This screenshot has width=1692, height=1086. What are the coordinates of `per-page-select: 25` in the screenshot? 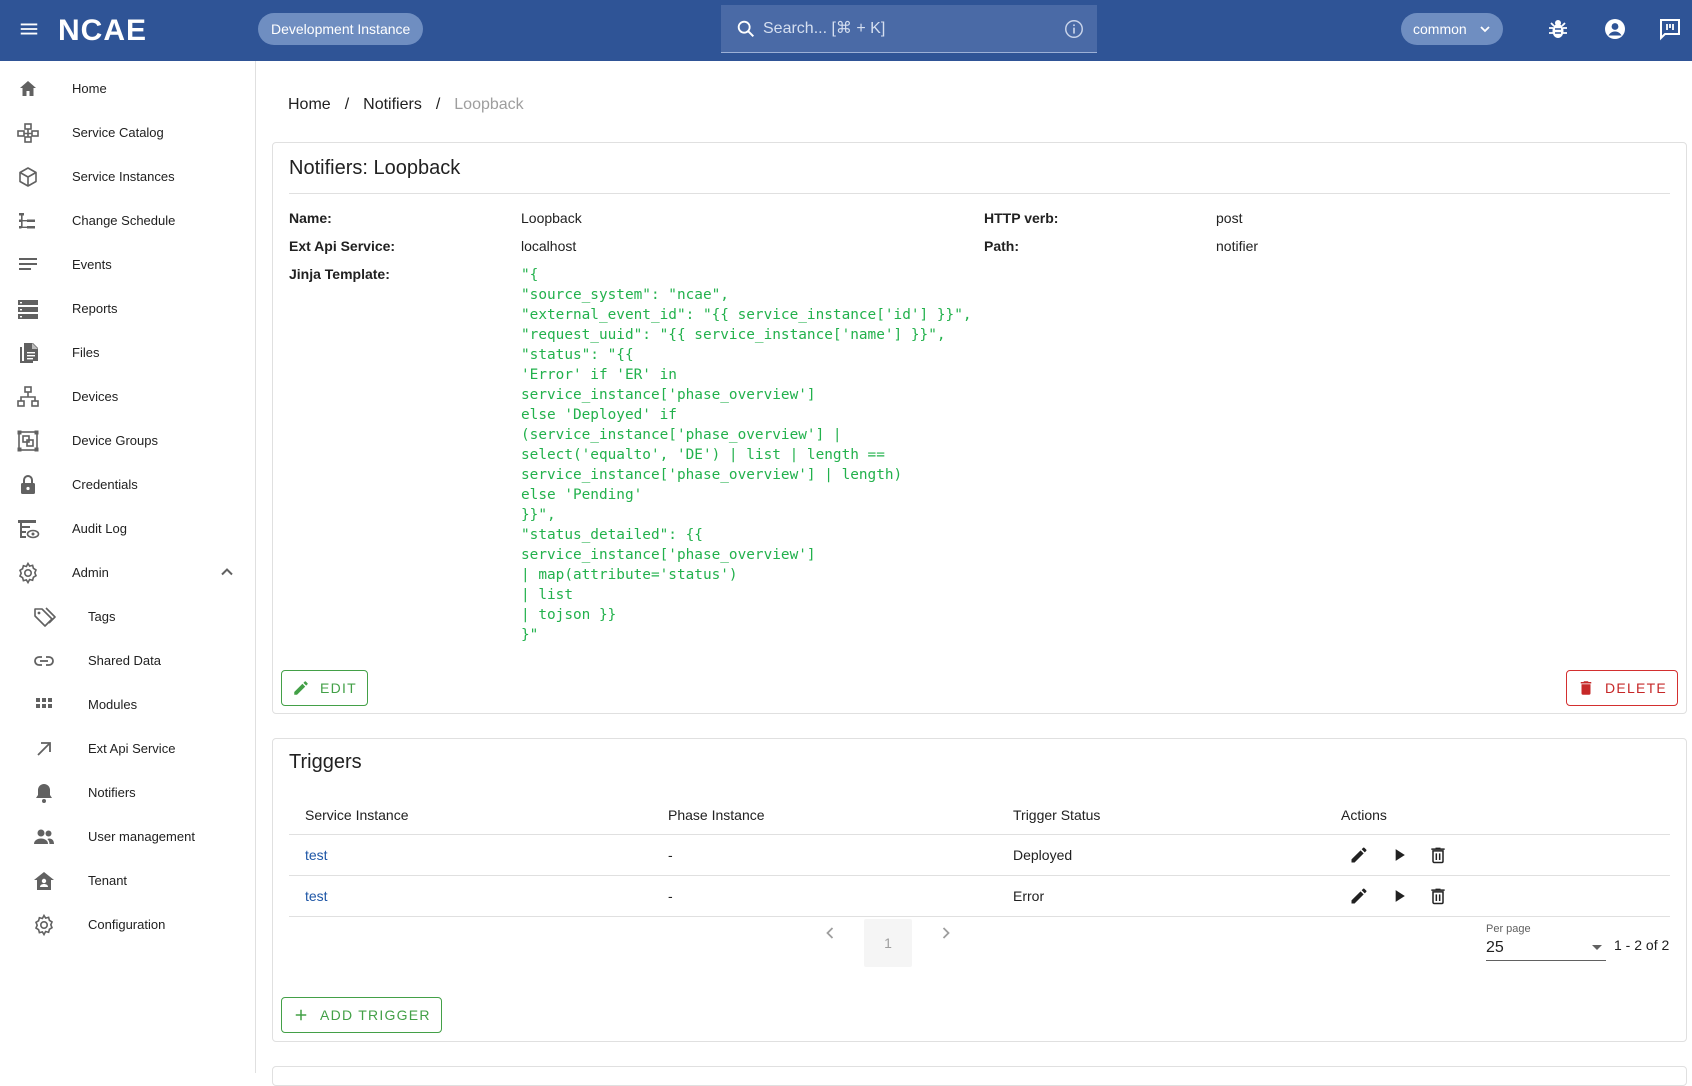 It's located at (1546, 948).